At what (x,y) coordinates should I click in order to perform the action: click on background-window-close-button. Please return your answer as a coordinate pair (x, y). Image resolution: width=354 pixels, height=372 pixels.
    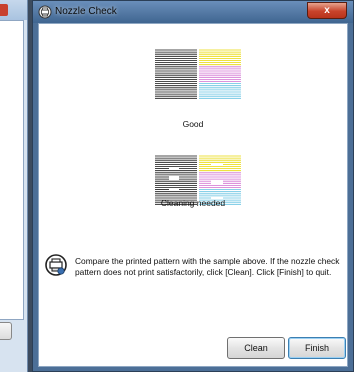
    Looking at the image, I should click on (4, 10).